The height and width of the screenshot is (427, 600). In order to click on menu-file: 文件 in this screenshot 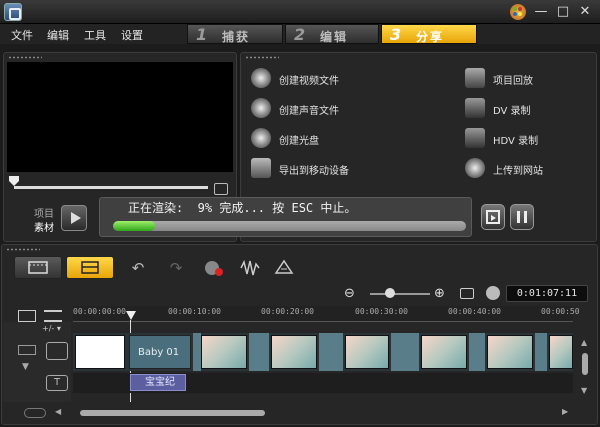, I will do `click(22, 35)`.